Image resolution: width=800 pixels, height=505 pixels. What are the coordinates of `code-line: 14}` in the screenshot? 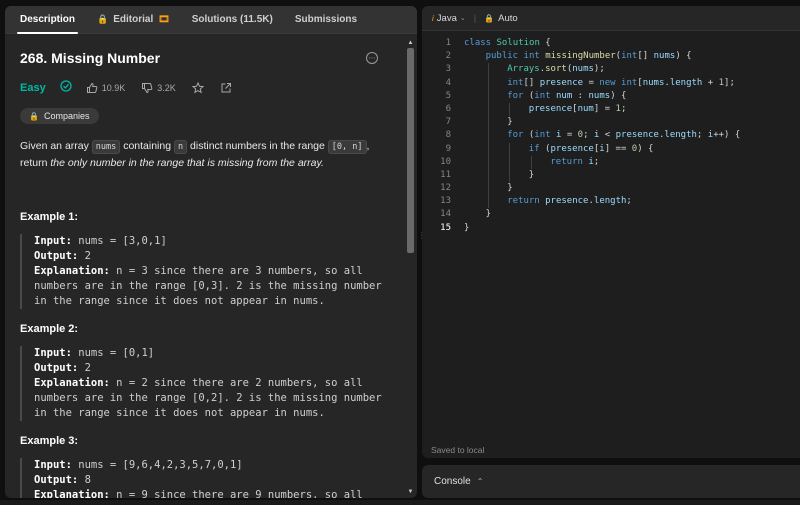 It's located at (611, 214).